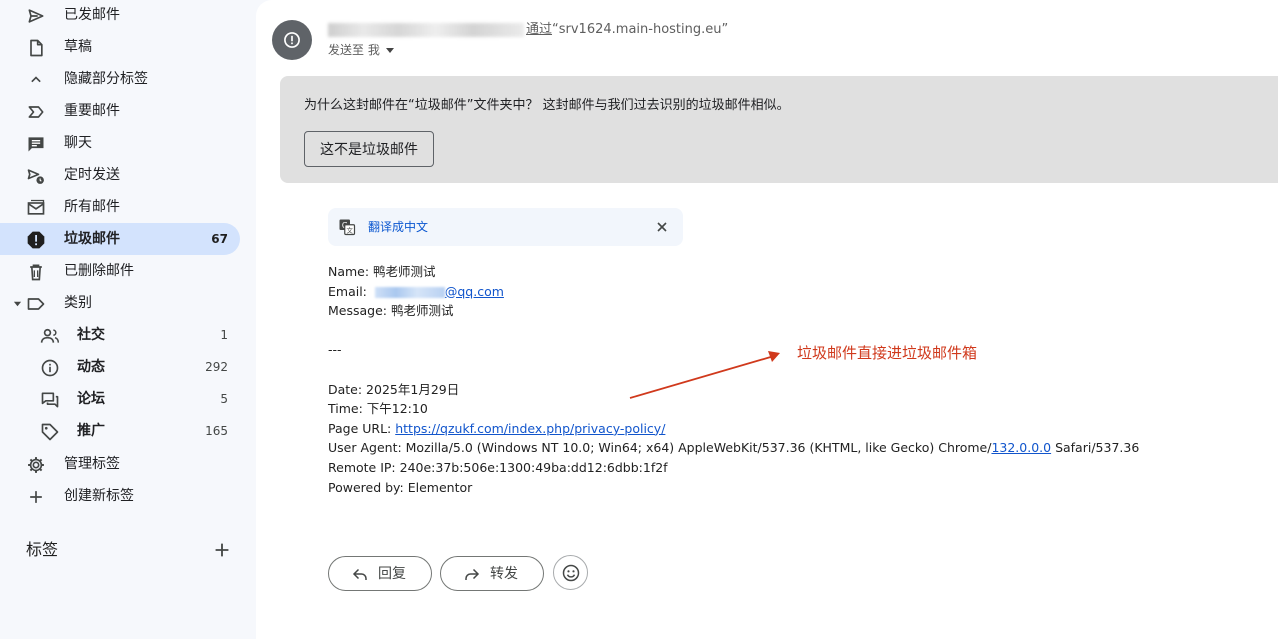 This screenshot has height=639, width=1278. I want to click on send-icon, so click(36, 16).